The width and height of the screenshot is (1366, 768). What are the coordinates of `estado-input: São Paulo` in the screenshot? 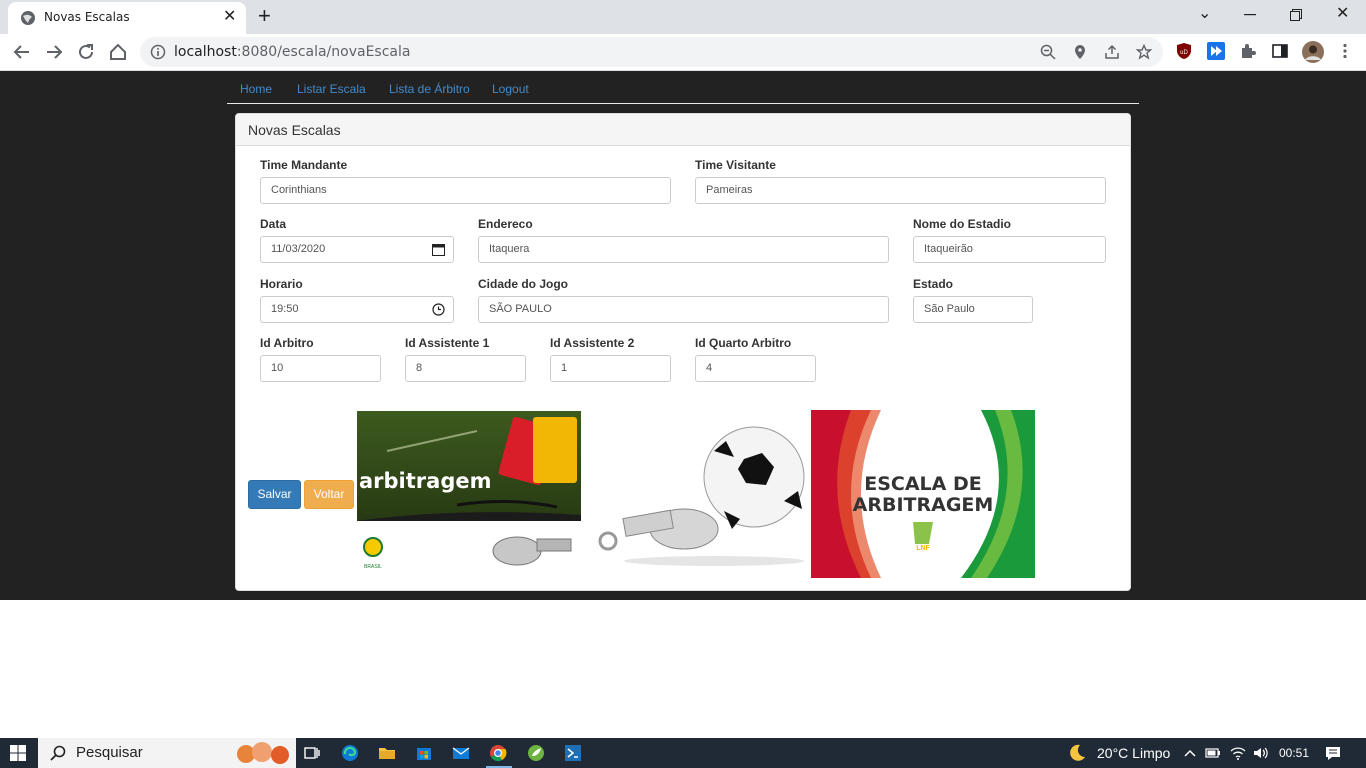 It's located at (973, 309).